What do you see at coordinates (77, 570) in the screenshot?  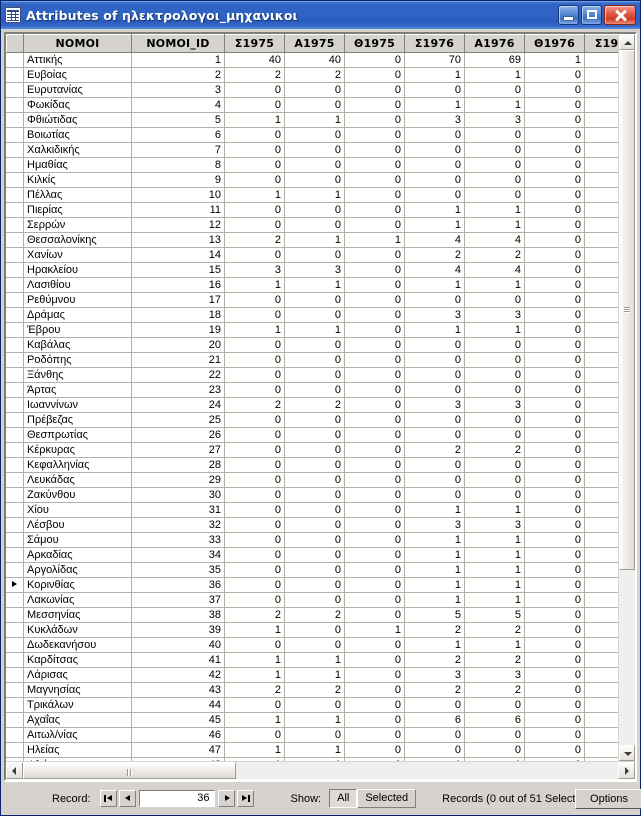 I see `cell-name: Αργολίδας` at bounding box center [77, 570].